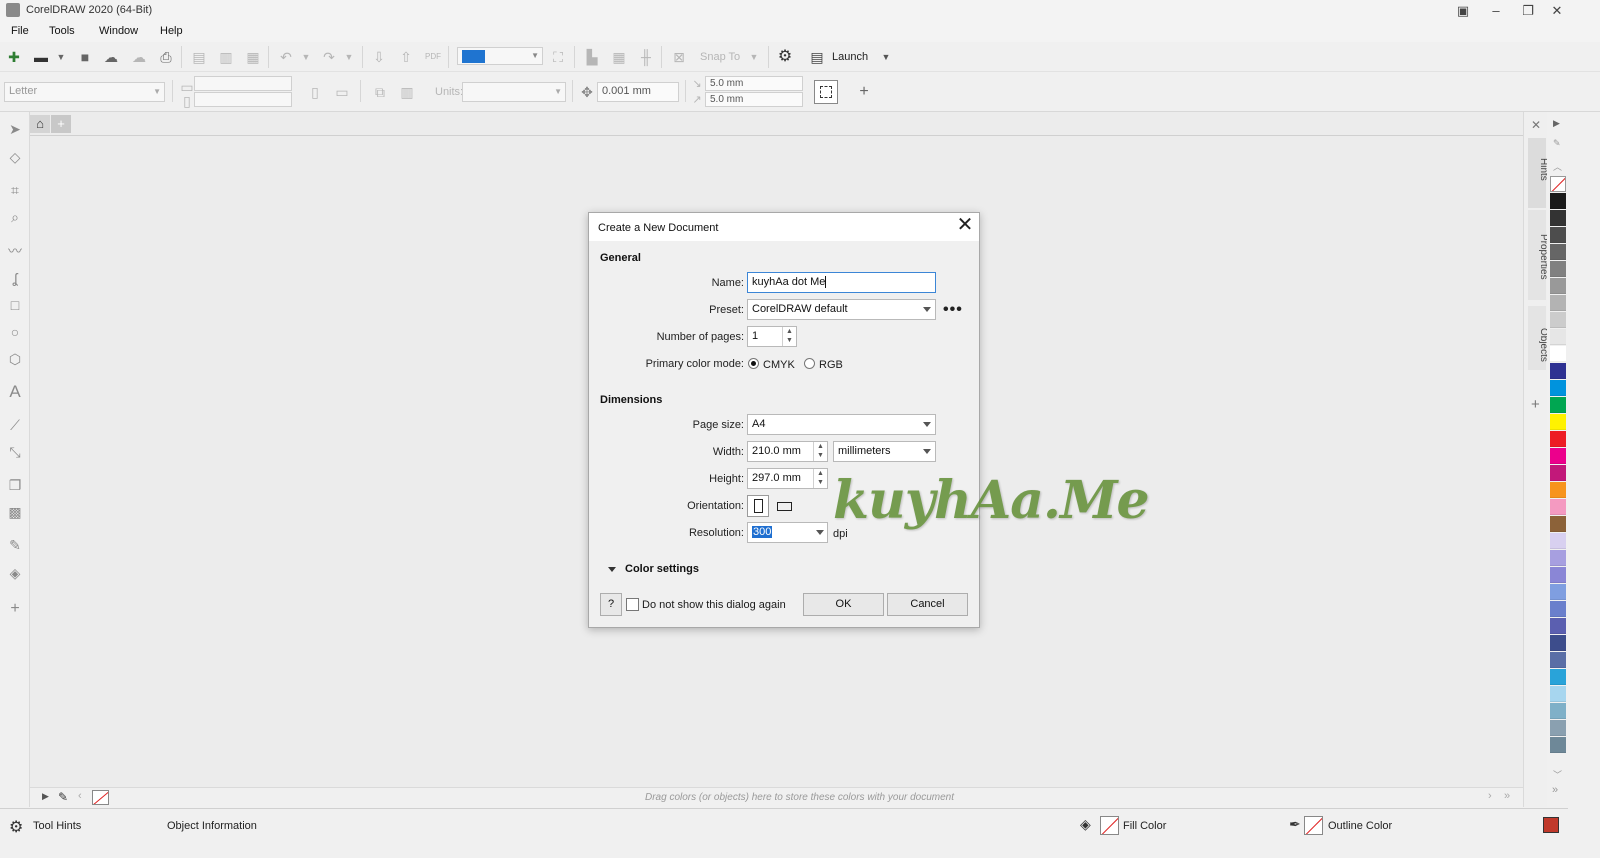 The width and height of the screenshot is (1600, 858). Describe the element at coordinates (166, 57) in the screenshot. I see `print-icon: ⎙` at that location.